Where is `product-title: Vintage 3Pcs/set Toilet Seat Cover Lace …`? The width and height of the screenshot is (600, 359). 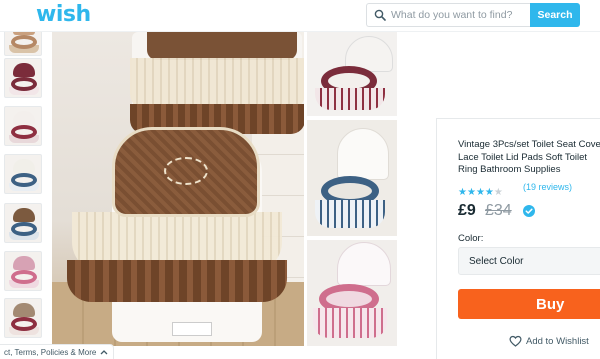
product-title: Vintage 3Pcs/set Toilet Seat Cover Lace … is located at coordinates (529, 157).